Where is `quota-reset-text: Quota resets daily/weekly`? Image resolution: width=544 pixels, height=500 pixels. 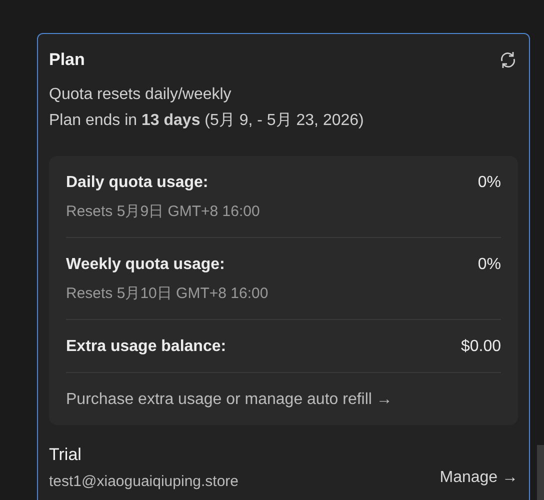 quota-reset-text: Quota resets daily/weekly is located at coordinates (140, 95).